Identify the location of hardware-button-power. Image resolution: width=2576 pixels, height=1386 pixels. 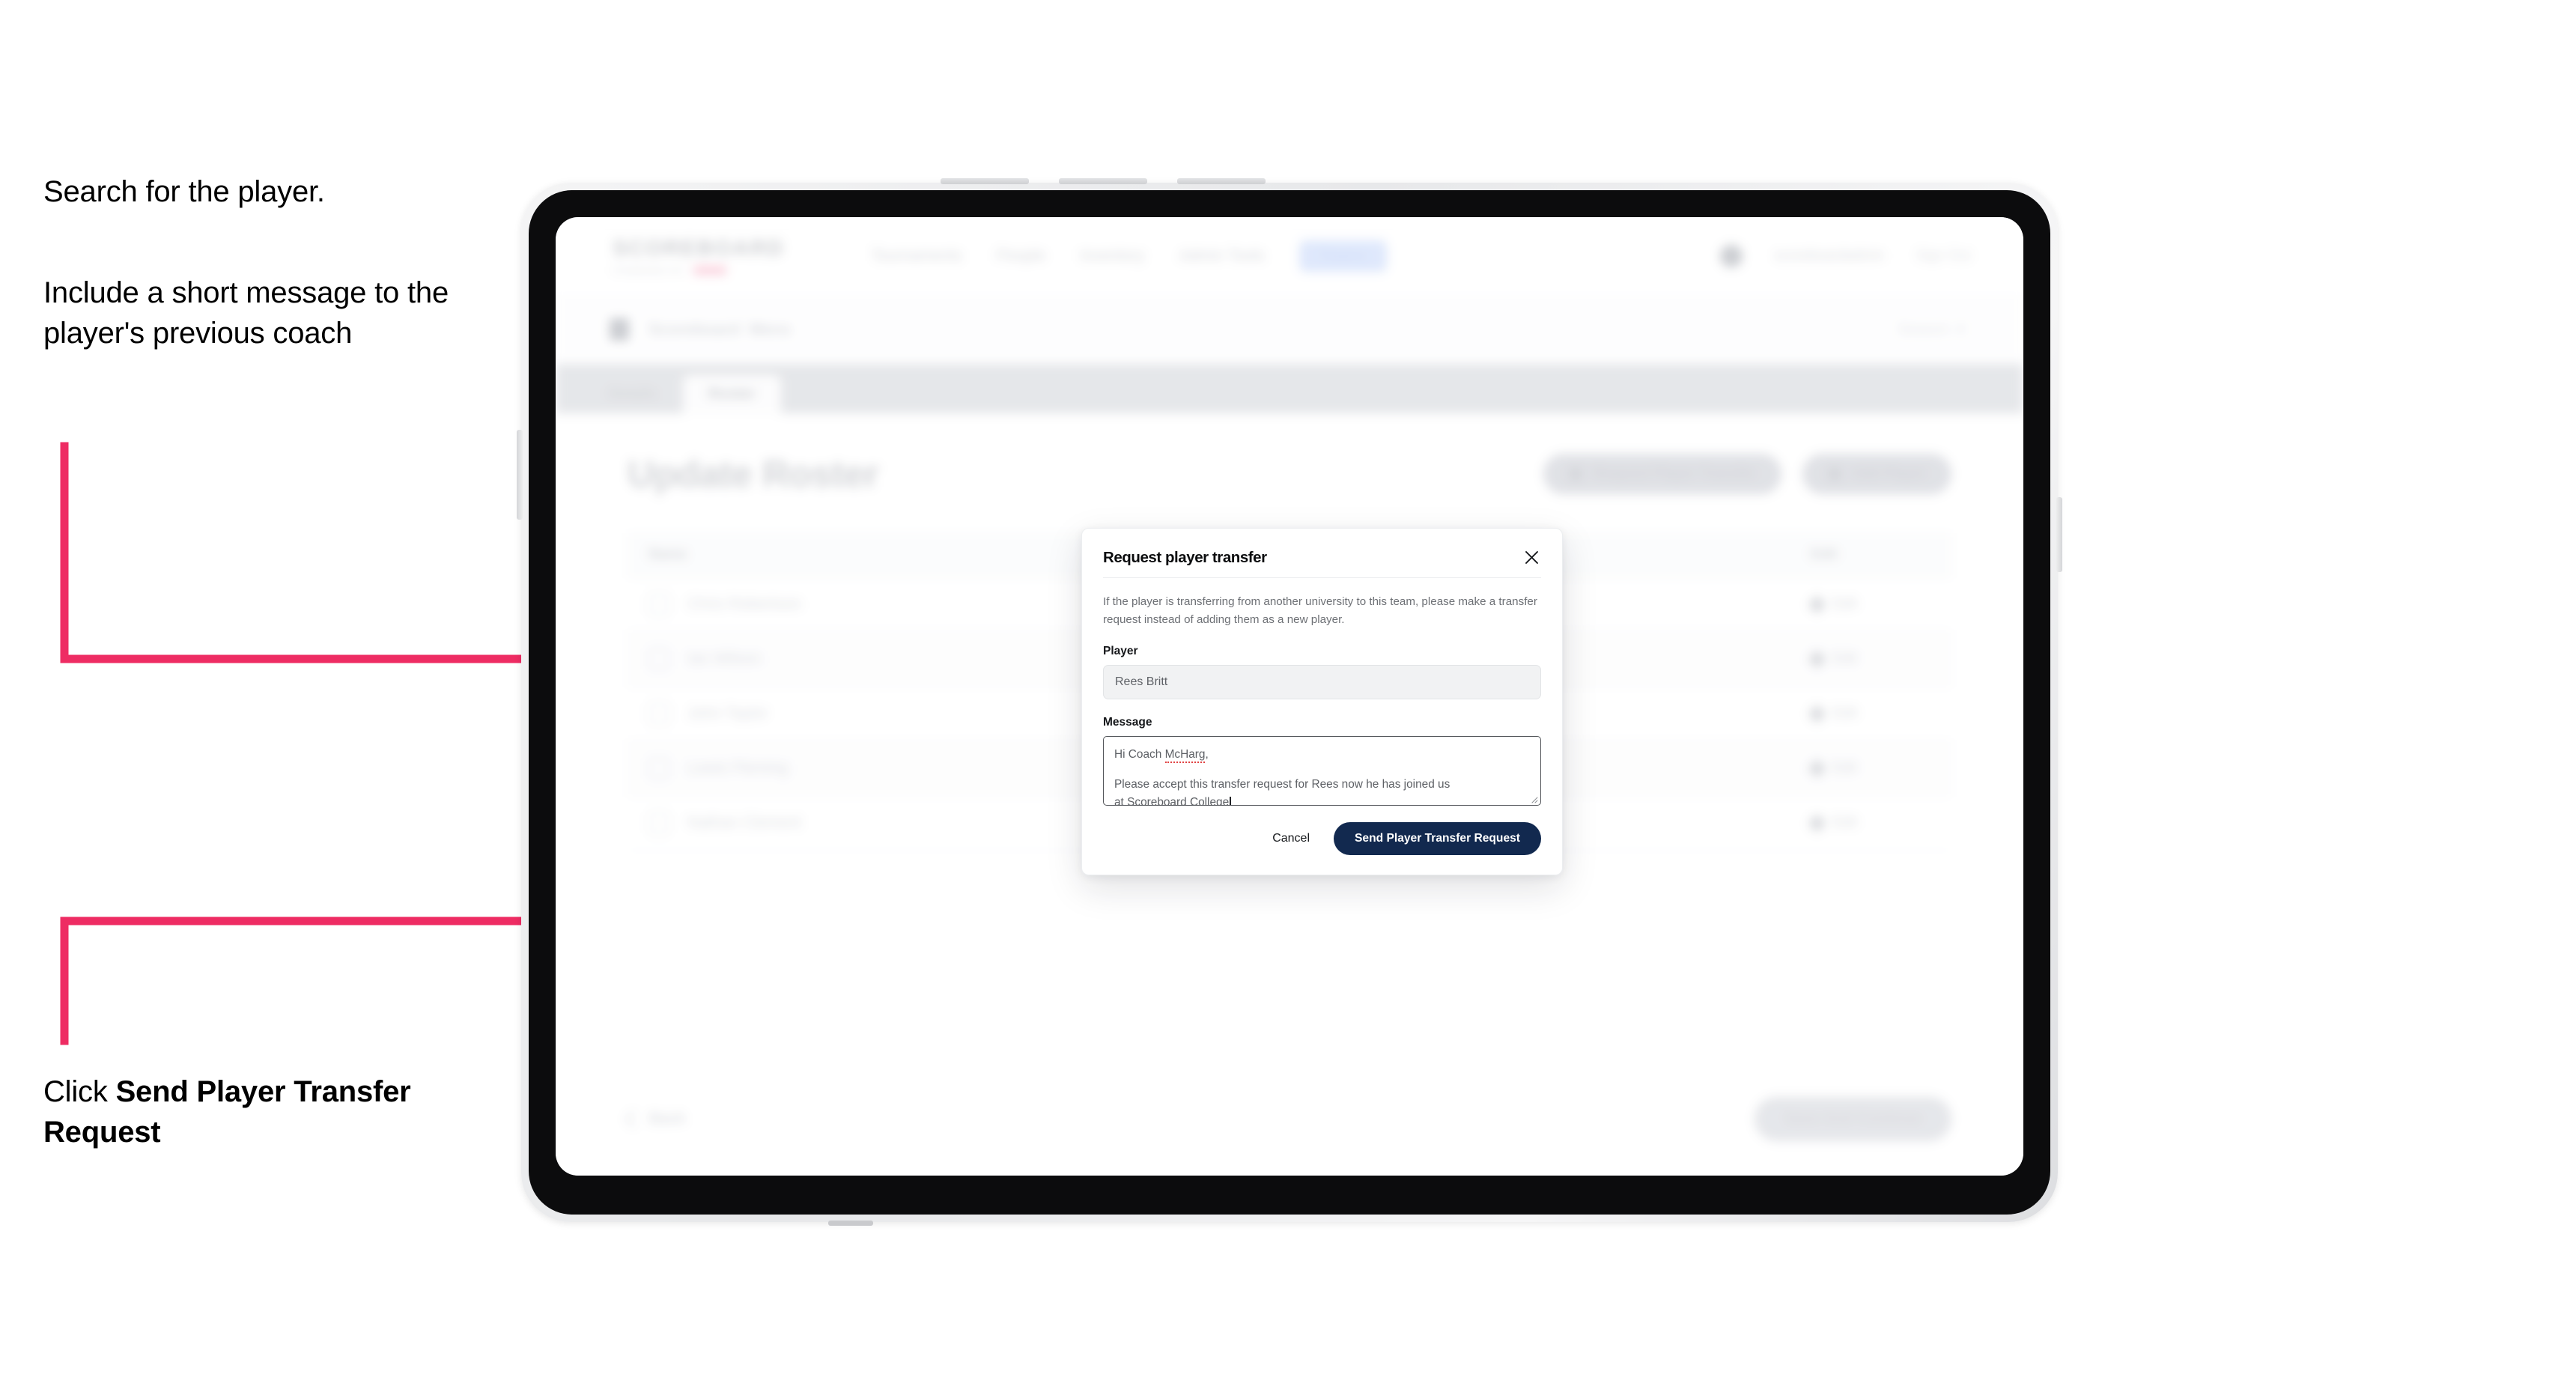
(520, 475).